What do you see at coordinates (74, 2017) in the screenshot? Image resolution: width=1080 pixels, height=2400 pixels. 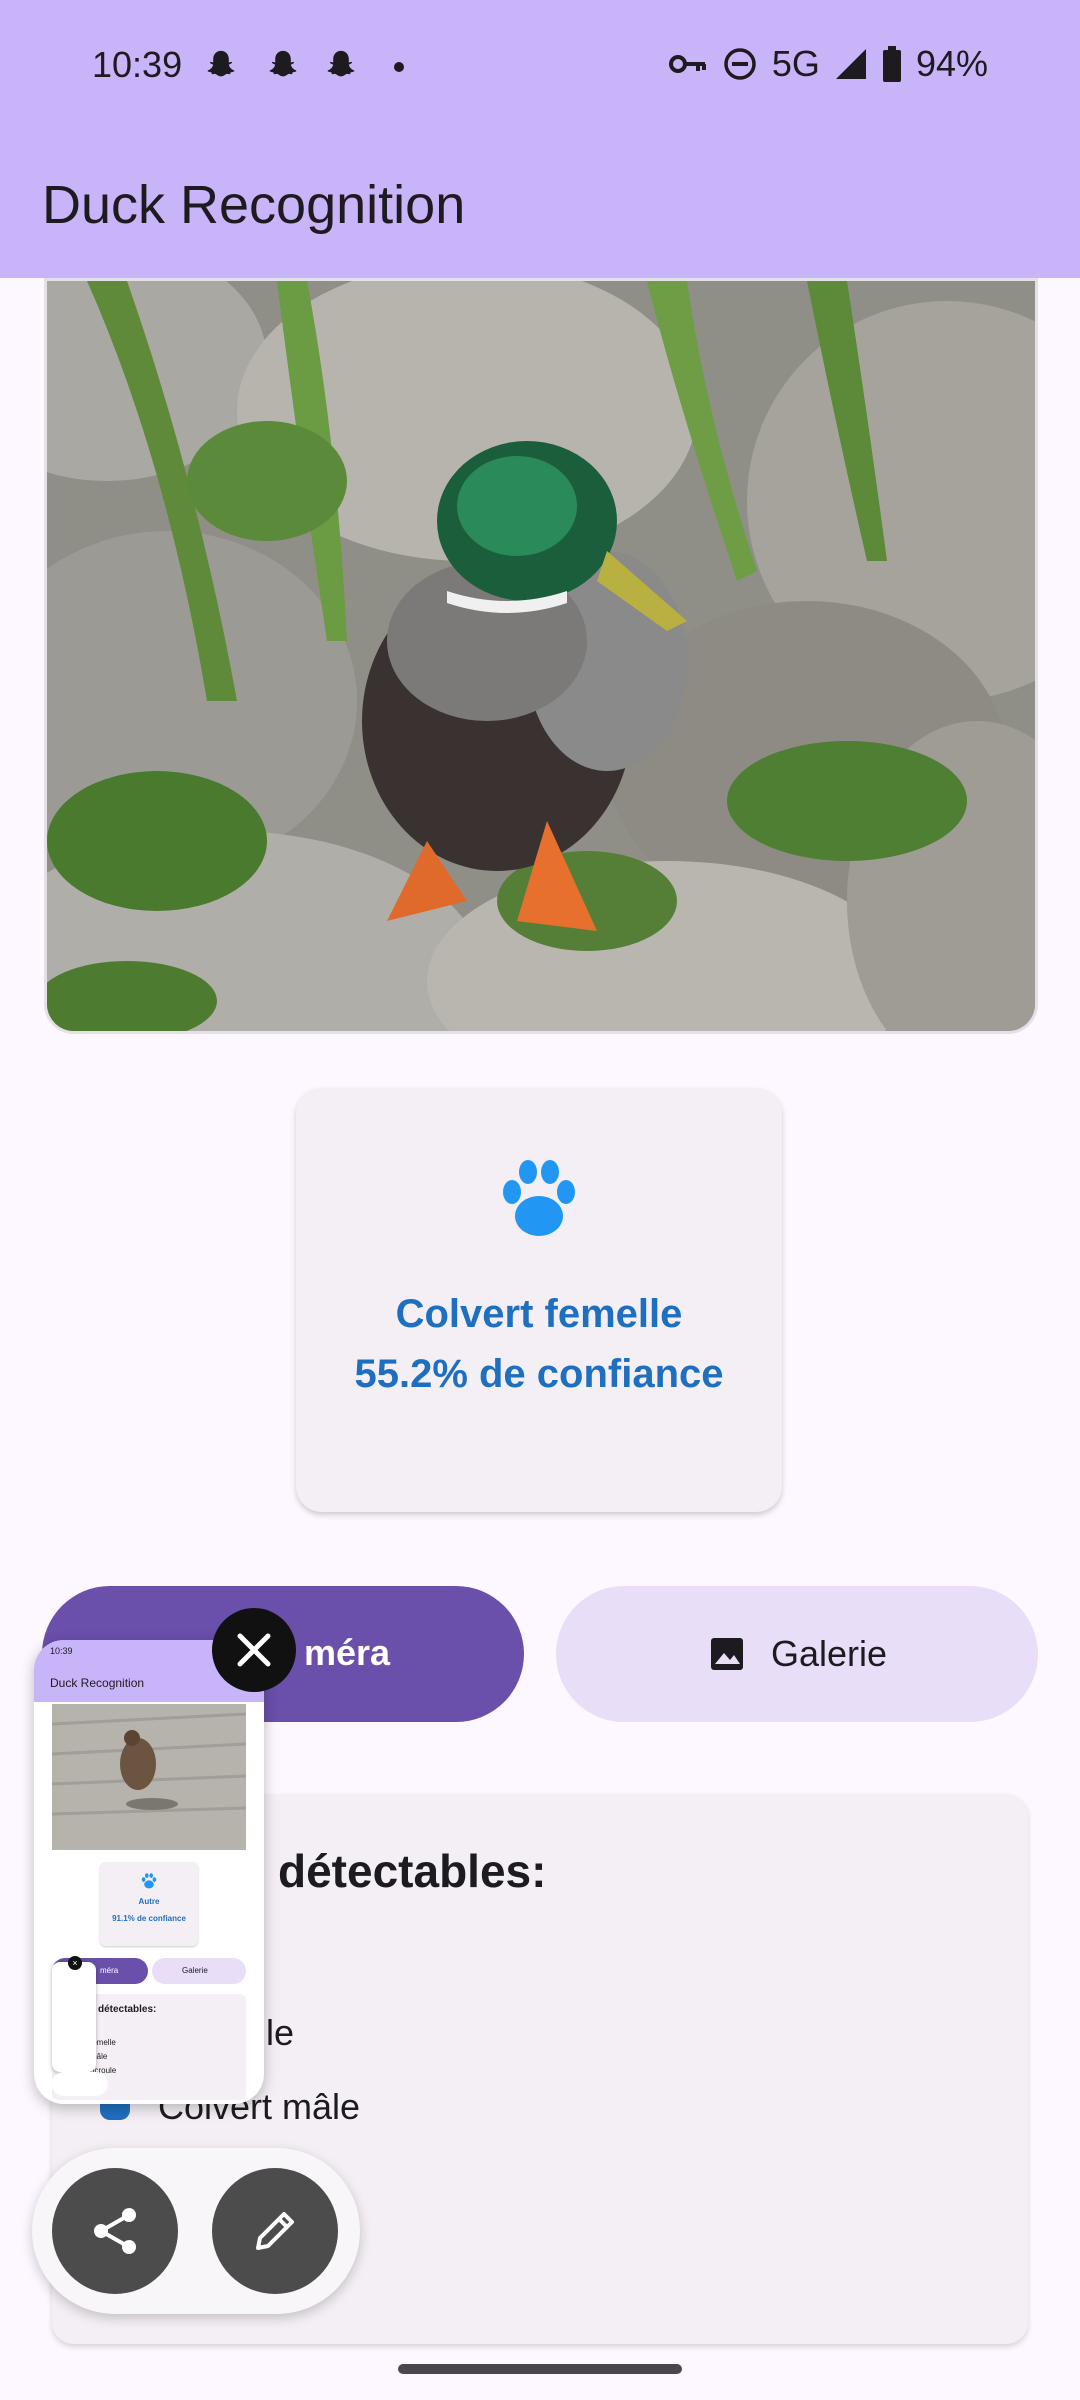 I see `preview-nested-thumbnail` at bounding box center [74, 2017].